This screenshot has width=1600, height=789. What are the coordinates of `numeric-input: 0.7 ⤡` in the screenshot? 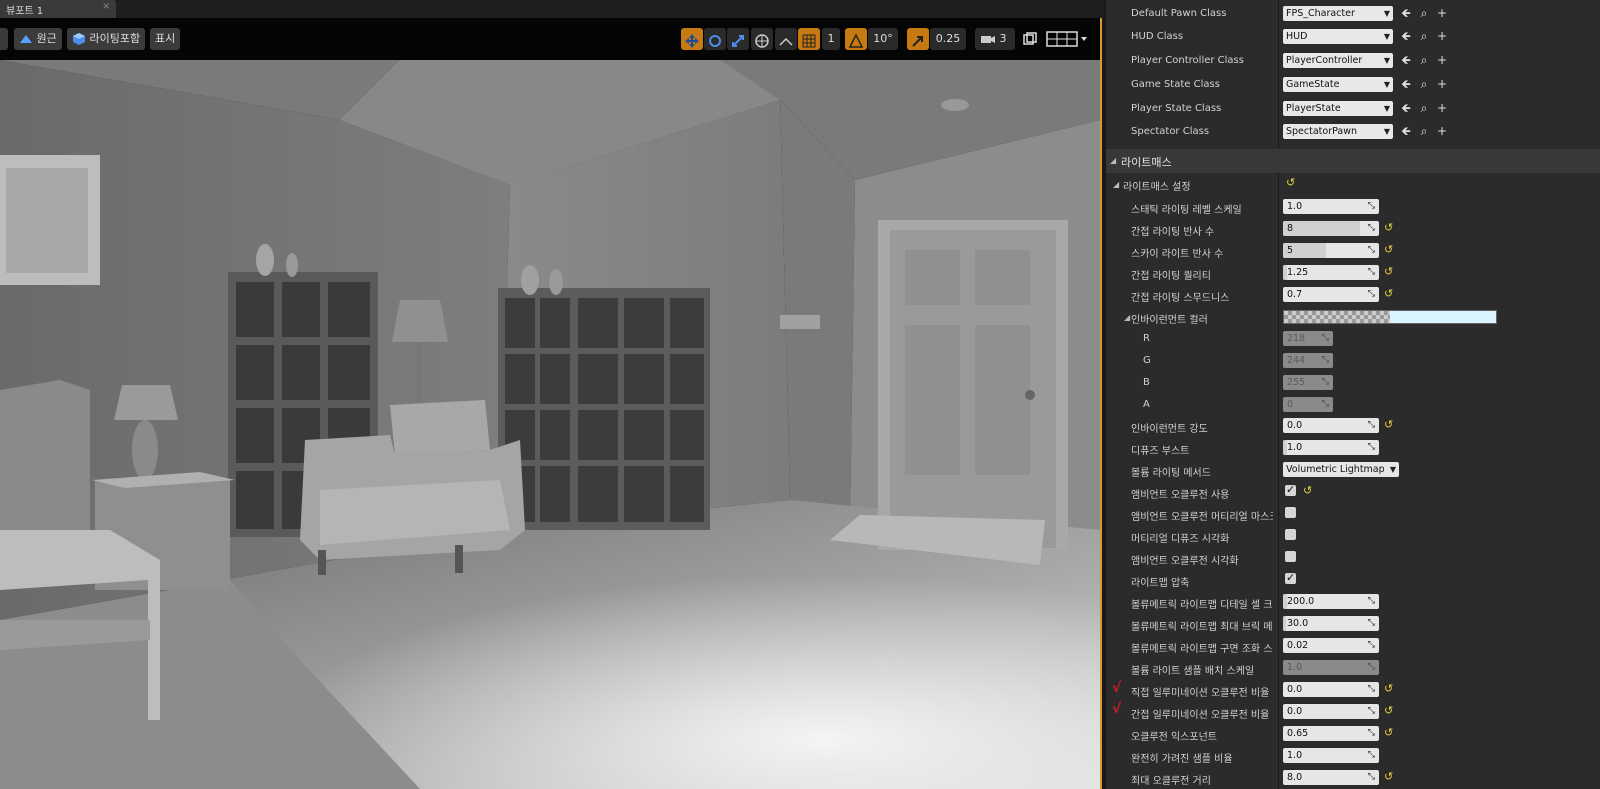 It's located at (1331, 294).